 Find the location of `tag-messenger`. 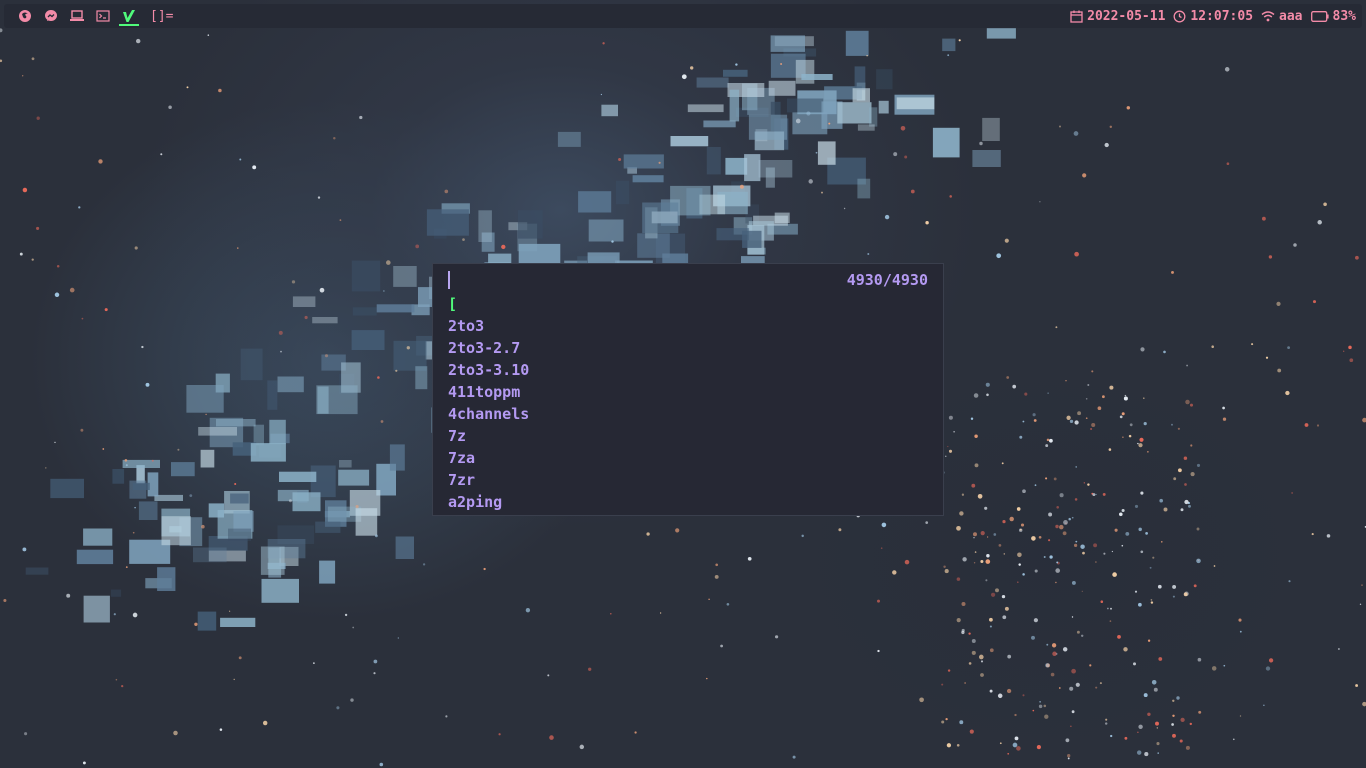

tag-messenger is located at coordinates (51, 16).